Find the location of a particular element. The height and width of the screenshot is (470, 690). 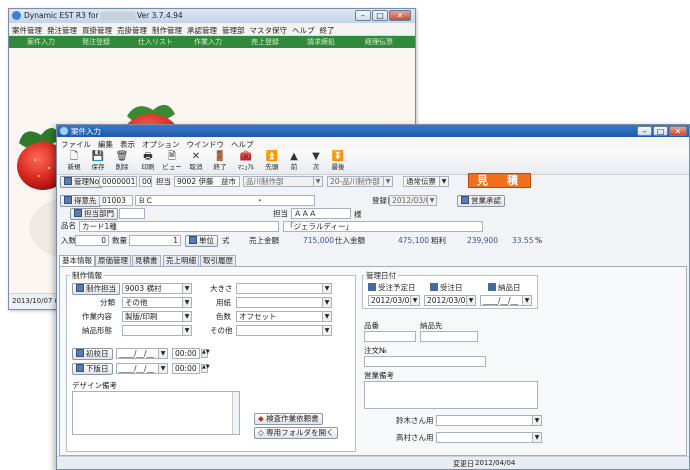

calendar-icon: ▼ is located at coordinates (162, 353).